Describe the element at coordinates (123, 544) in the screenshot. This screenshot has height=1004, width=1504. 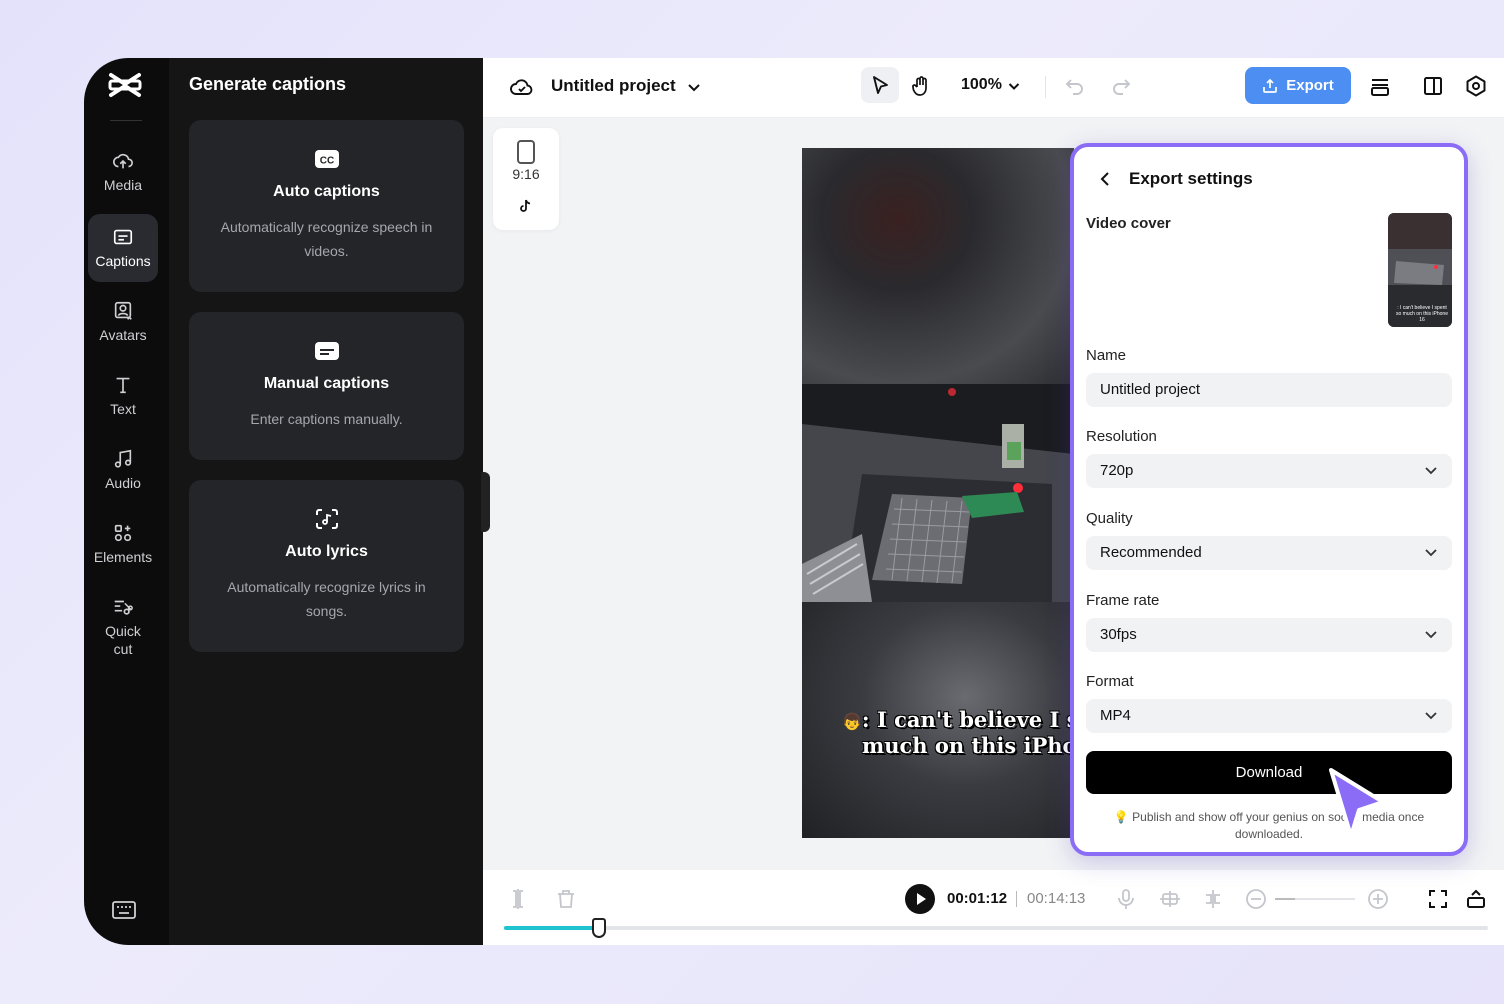
I see `rail-item-elements: Elements` at that location.